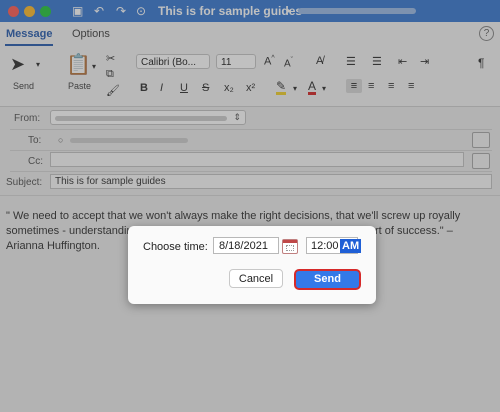 This screenshot has height=412, width=500. What do you see at coordinates (246, 245) in the screenshot?
I see `date-input: 8/18/2021` at bounding box center [246, 245].